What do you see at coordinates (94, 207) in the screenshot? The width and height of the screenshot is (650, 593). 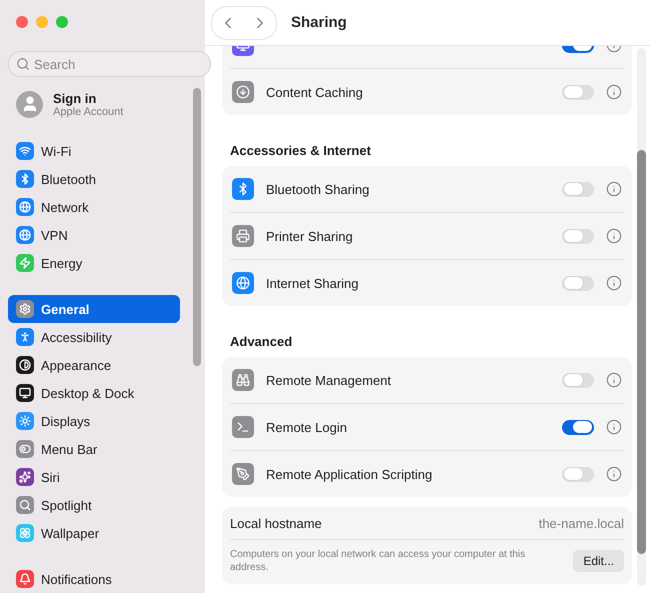 I see `sidebar-item: Network` at bounding box center [94, 207].